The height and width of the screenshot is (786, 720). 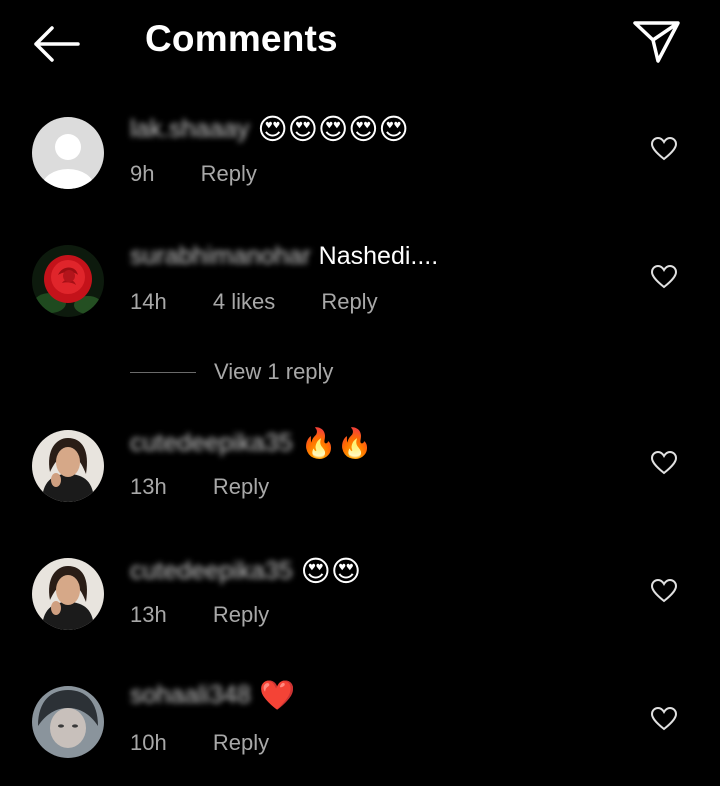 What do you see at coordinates (336, 443) in the screenshot?
I see `comment-text: 🔥🔥` at bounding box center [336, 443].